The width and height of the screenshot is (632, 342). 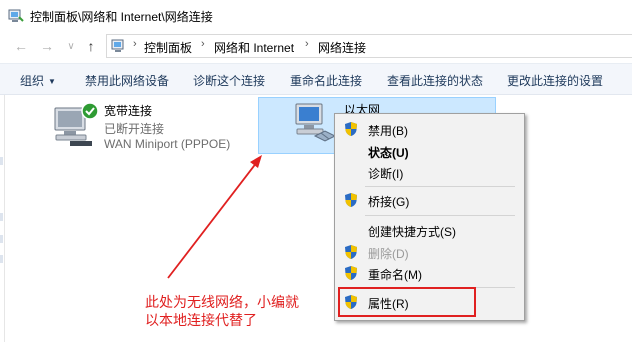 What do you see at coordinates (388, 153) in the screenshot?
I see `menu-item-label: 状态(U)` at bounding box center [388, 153].